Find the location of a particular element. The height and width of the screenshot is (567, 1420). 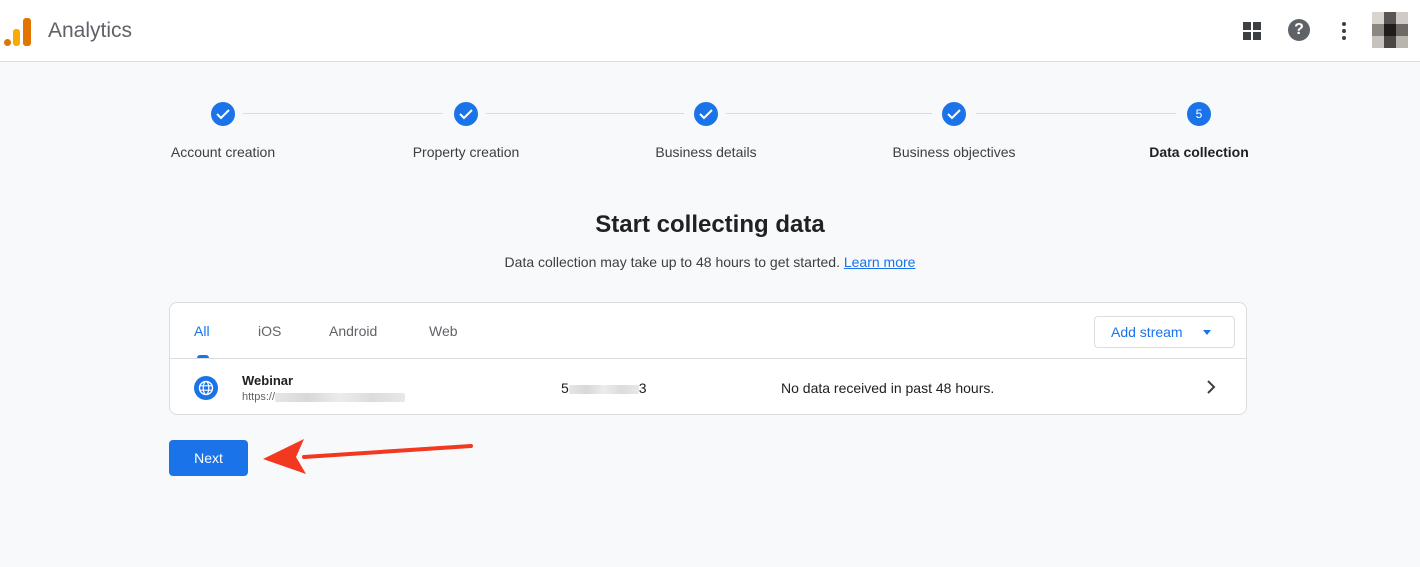

step-label-business-objectives: Business objectives is located at coordinates (954, 152).